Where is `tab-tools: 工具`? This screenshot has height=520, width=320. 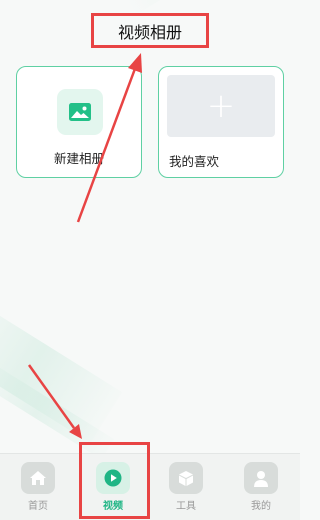
tab-tools: 工具 is located at coordinates (186, 487).